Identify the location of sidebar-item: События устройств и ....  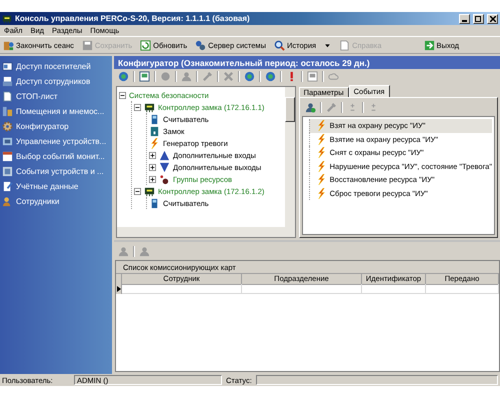
(56, 171).